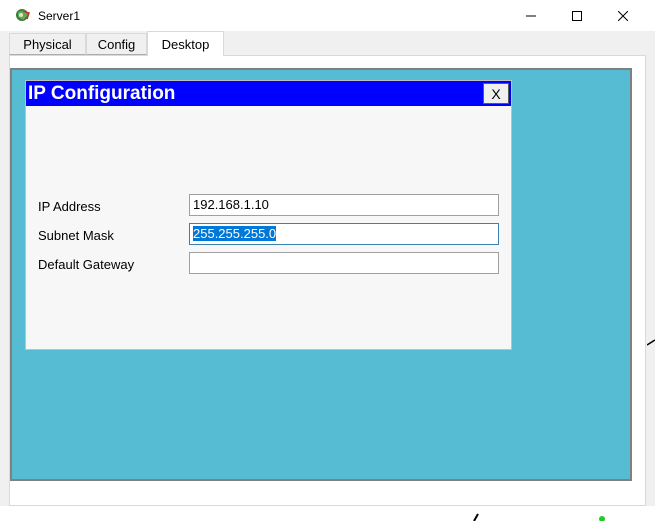 The height and width of the screenshot is (521, 655). Describe the element at coordinates (344, 263) in the screenshot. I see `default-gateway-input` at that location.